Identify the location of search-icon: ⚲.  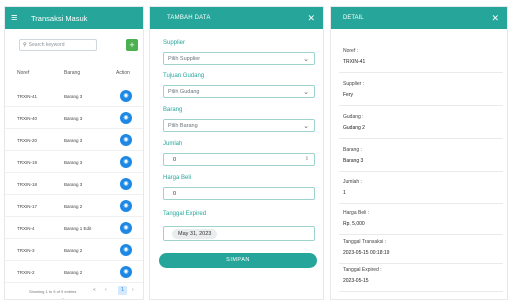
(25, 45).